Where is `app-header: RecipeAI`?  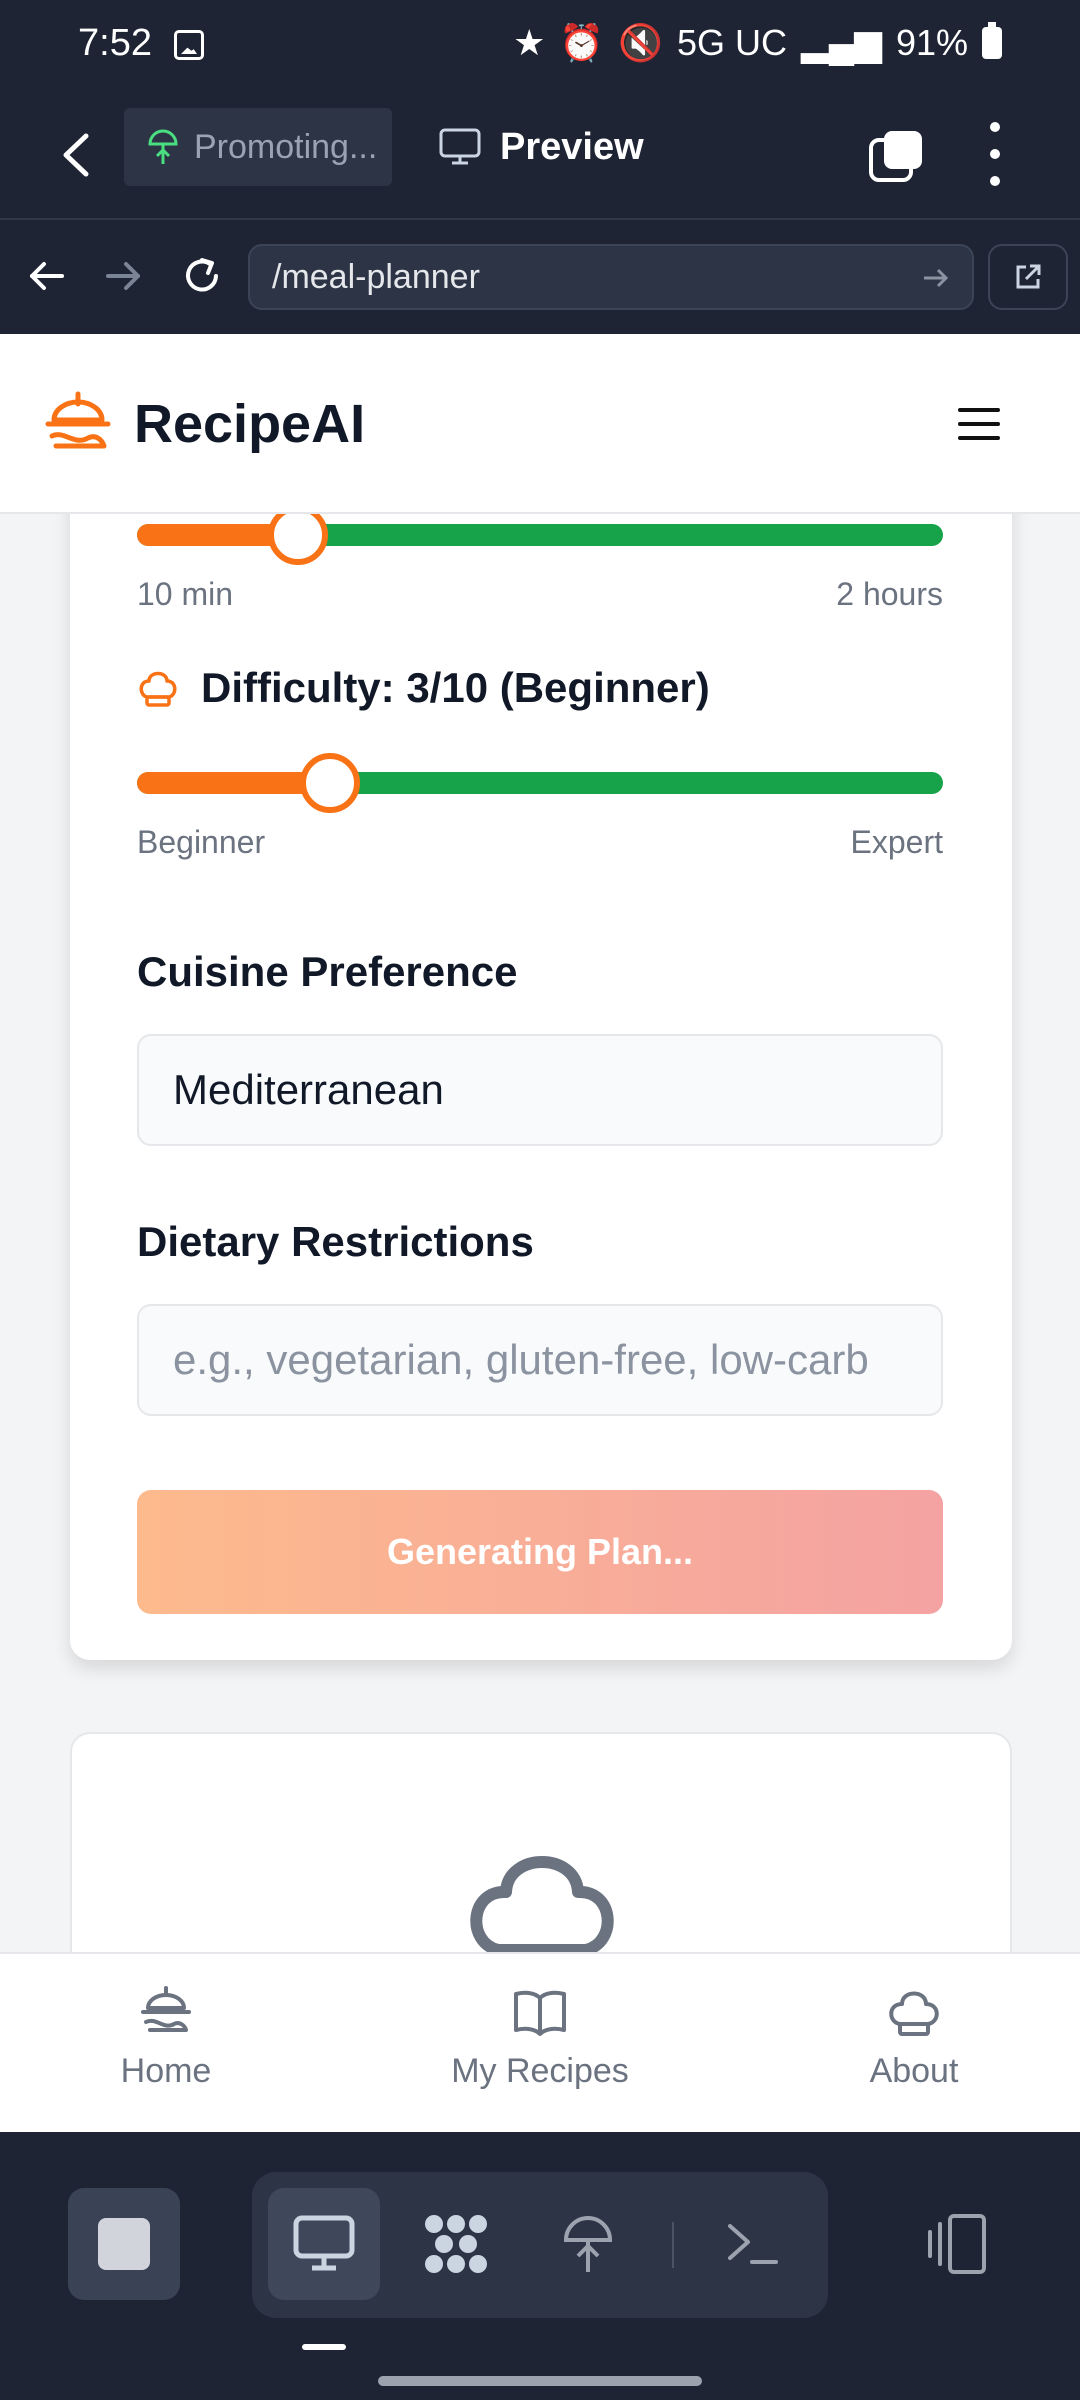
app-header: RecipeAI is located at coordinates (540, 424).